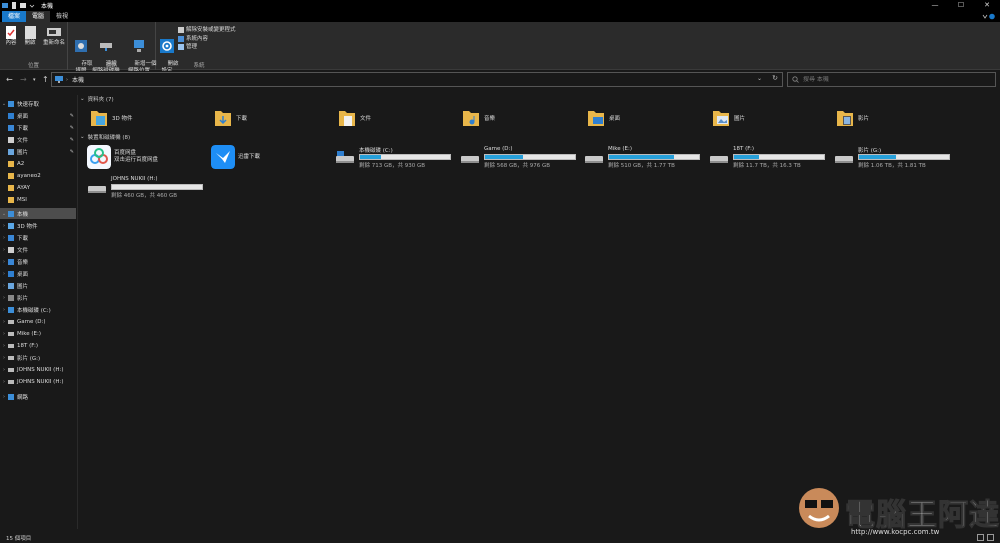 Image resolution: width=1000 pixels, height=543 pixels. What do you see at coordinates (77, 312) in the screenshot?
I see `pane-divider` at bounding box center [77, 312].